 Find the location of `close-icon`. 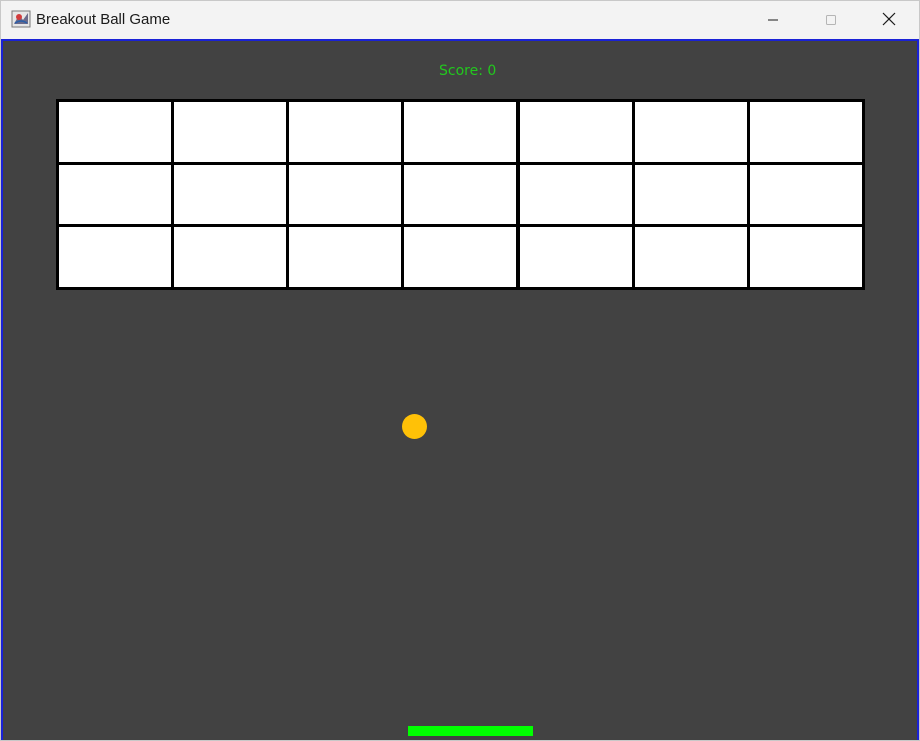

close-icon is located at coordinates (889, 20).